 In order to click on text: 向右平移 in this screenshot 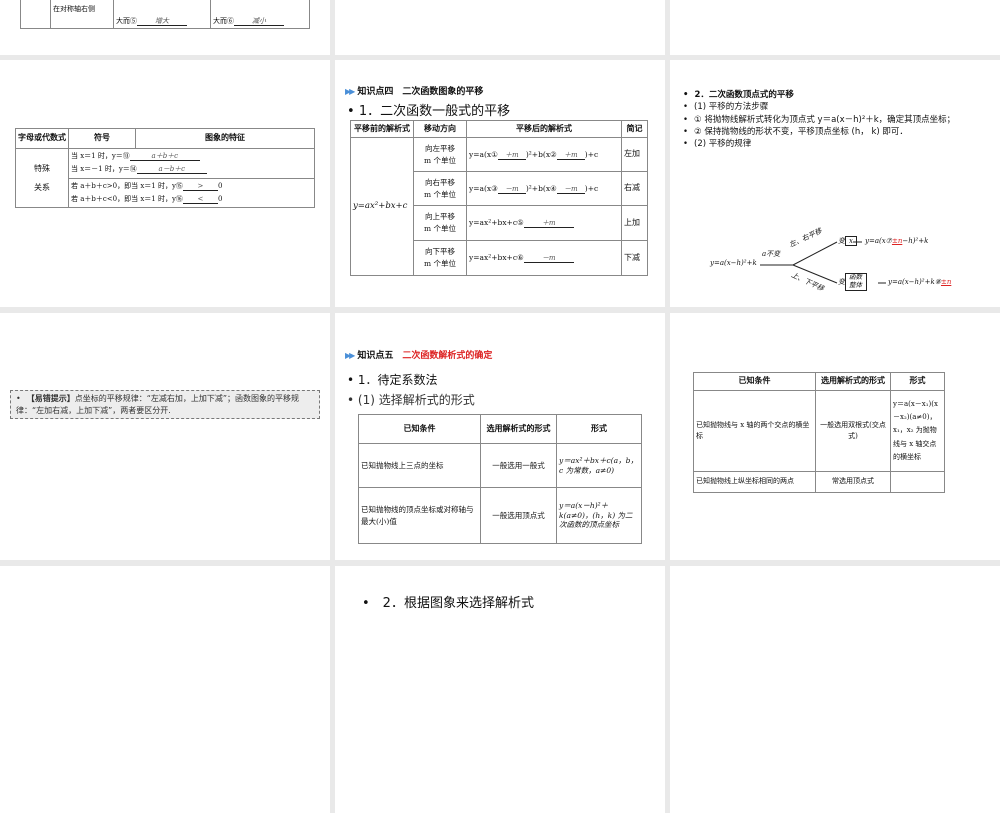, I will do `click(440, 182)`.